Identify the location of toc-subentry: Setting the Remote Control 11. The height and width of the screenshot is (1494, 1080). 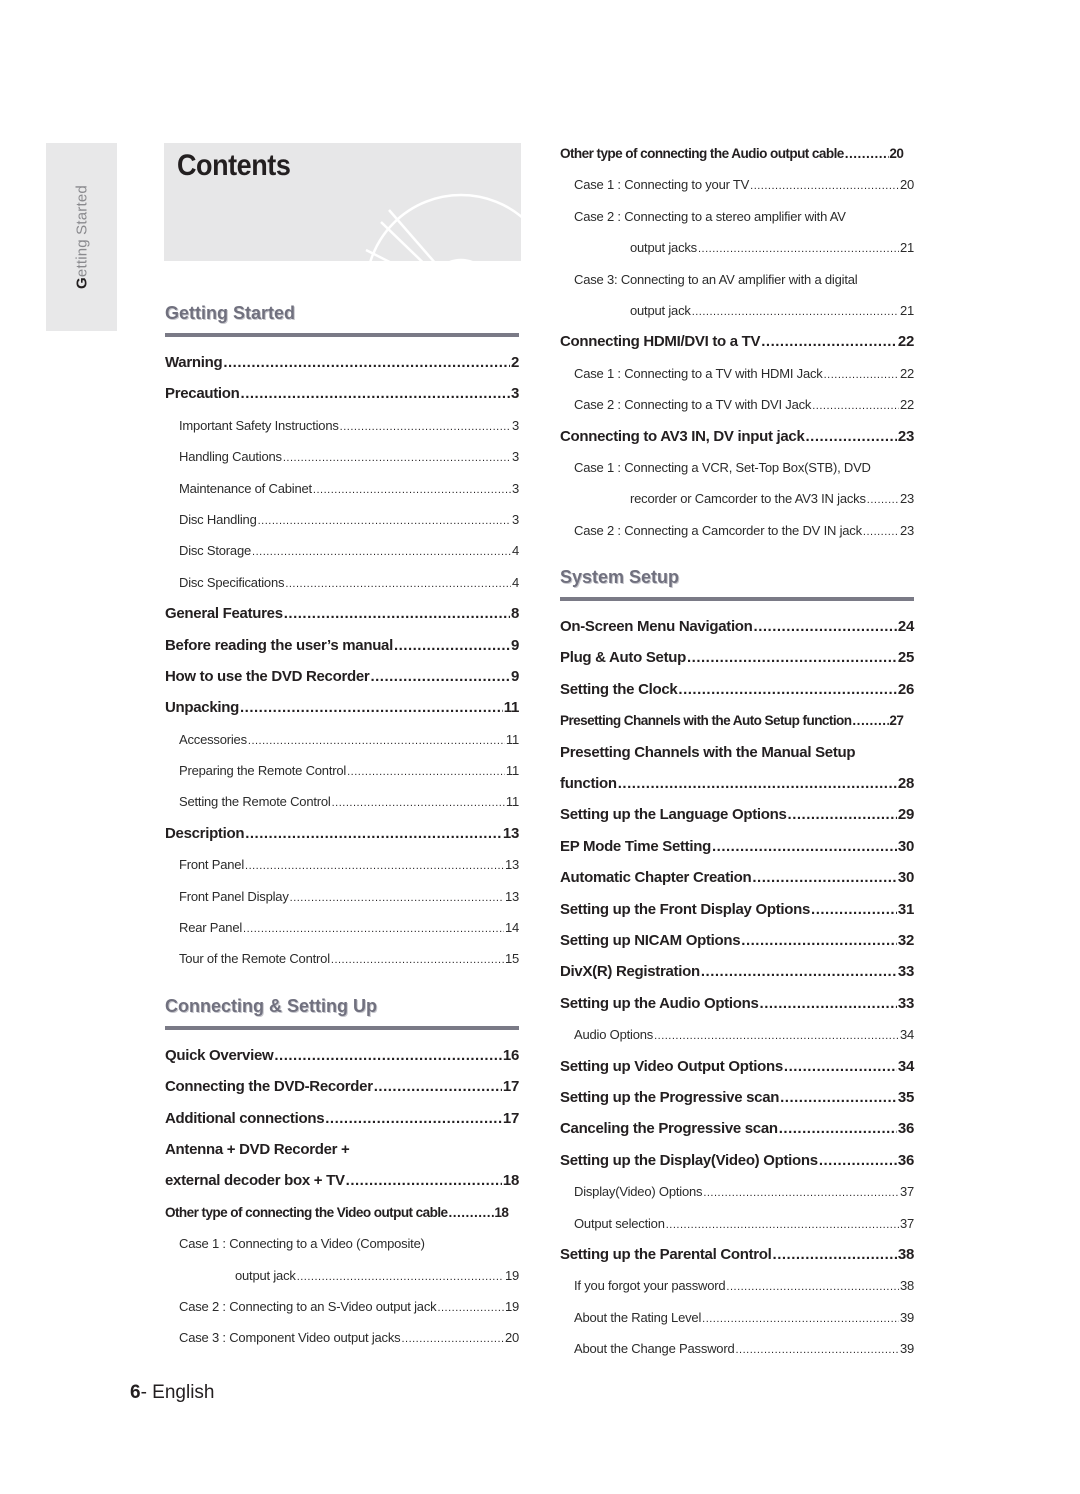
(342, 801).